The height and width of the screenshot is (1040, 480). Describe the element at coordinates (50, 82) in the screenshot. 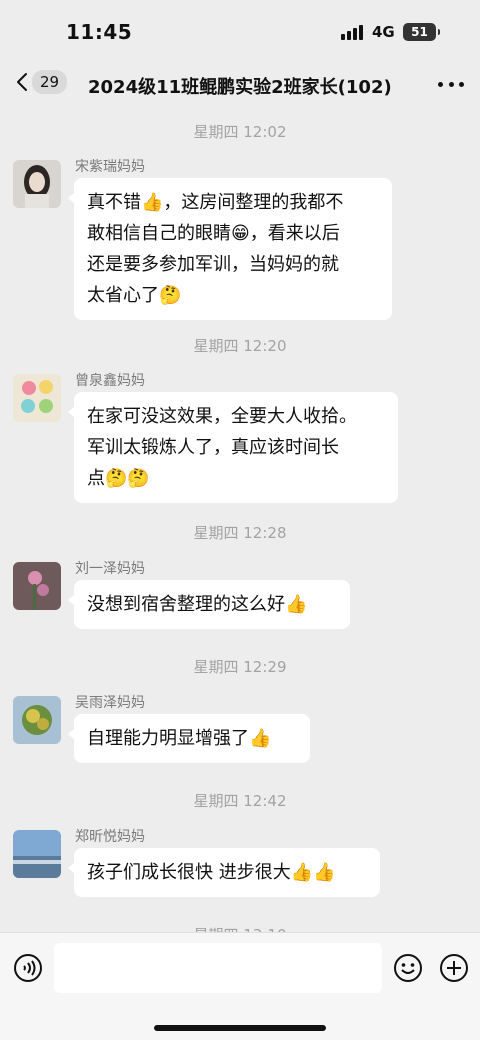

I see `unread-badge: 29` at that location.